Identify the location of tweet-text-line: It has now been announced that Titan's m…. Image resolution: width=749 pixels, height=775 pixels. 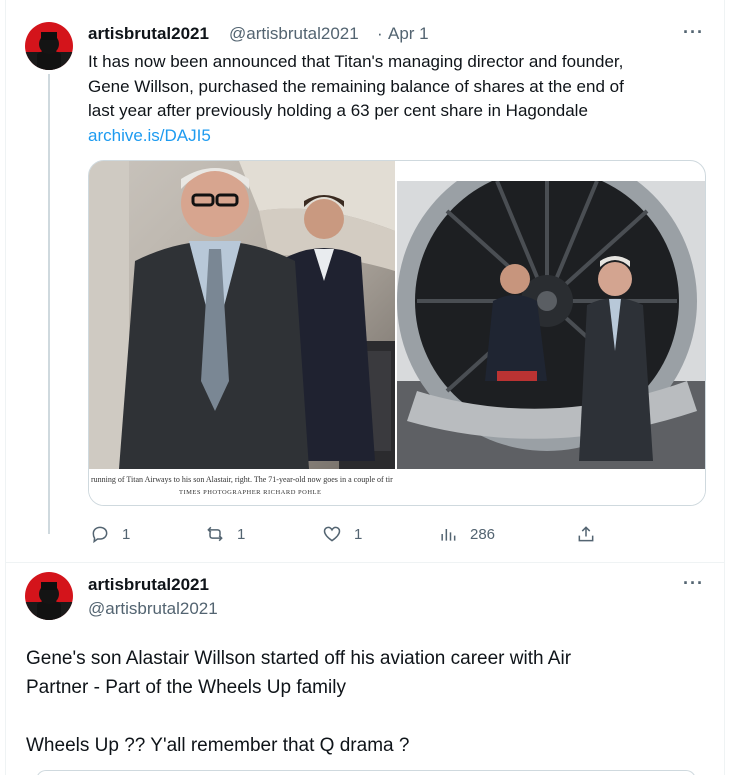
(356, 61).